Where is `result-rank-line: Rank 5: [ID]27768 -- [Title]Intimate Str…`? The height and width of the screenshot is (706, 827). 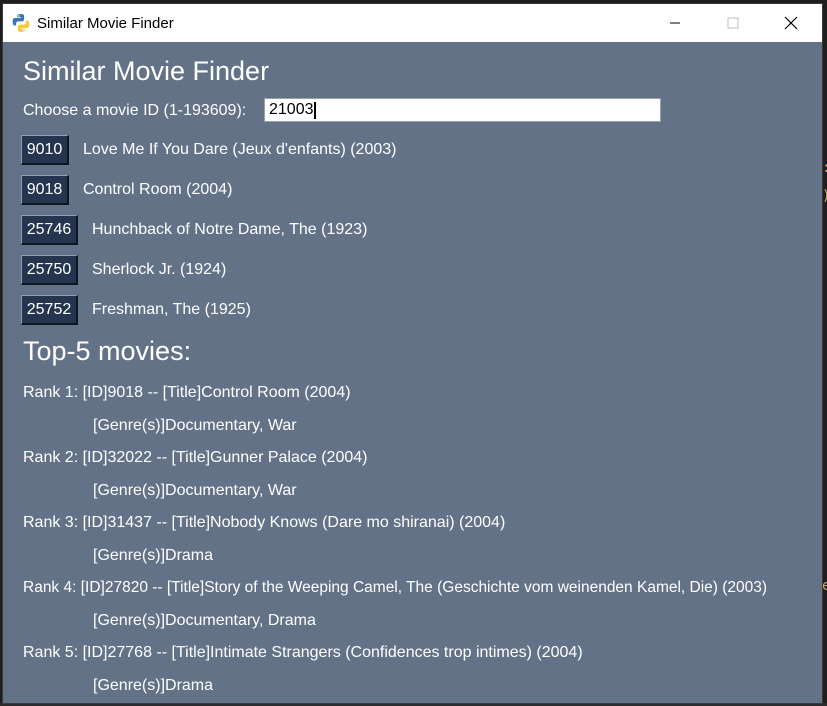
result-rank-line: Rank 5: [ID]27768 -- [Title]Intimate Str… is located at coordinates (303, 652).